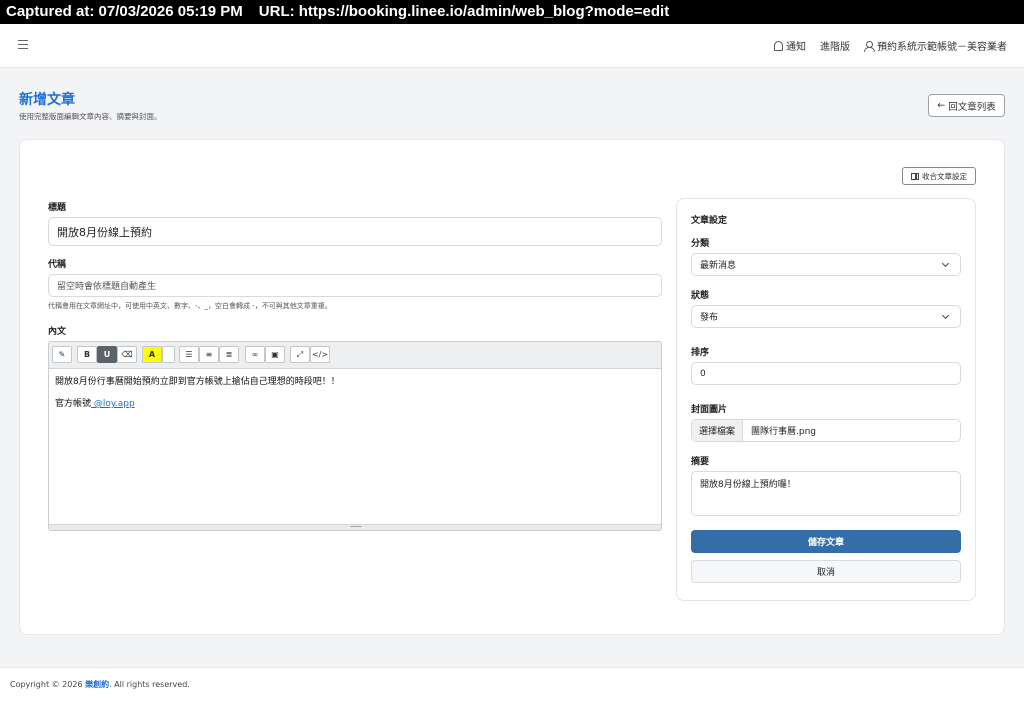 This screenshot has width=1024, height=701. Describe the element at coordinates (90, 116) in the screenshot. I see `page-subtitle: 使用完整版面編輯文章內容、摘要與封面。` at that location.